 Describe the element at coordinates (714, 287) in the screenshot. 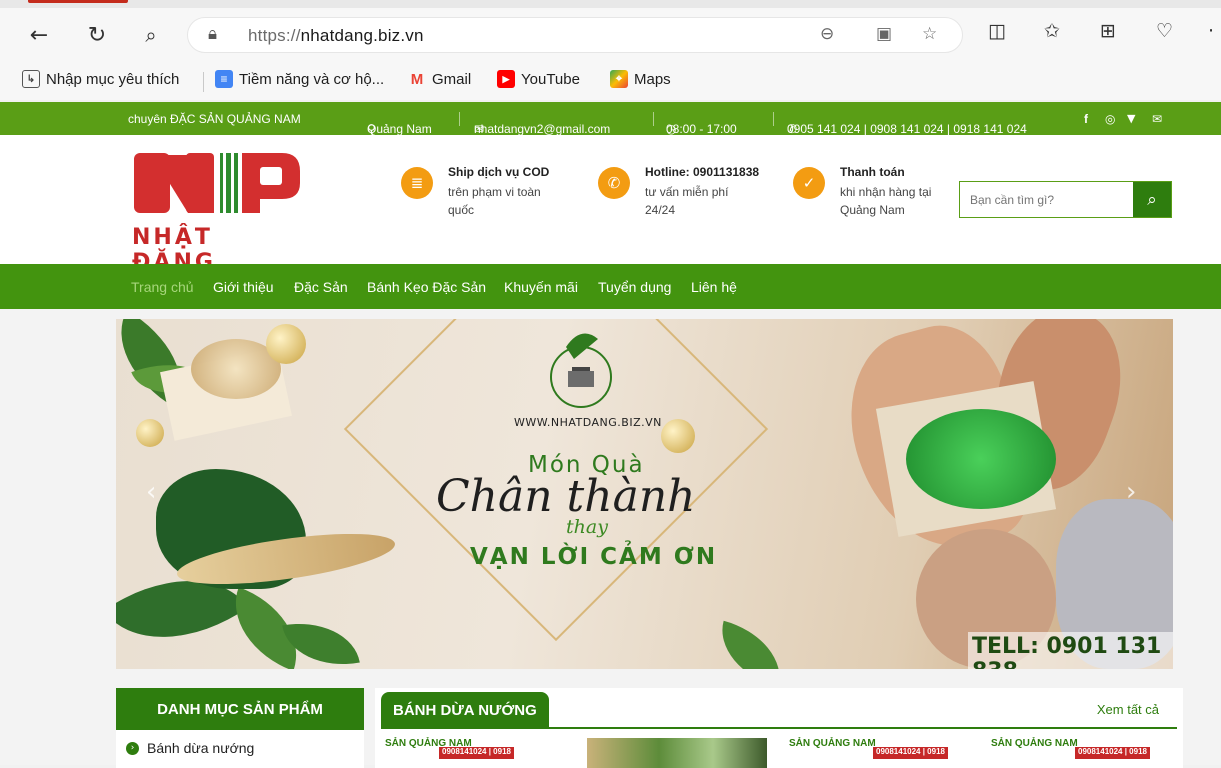

I see `nav-contact: Liên hệ` at that location.